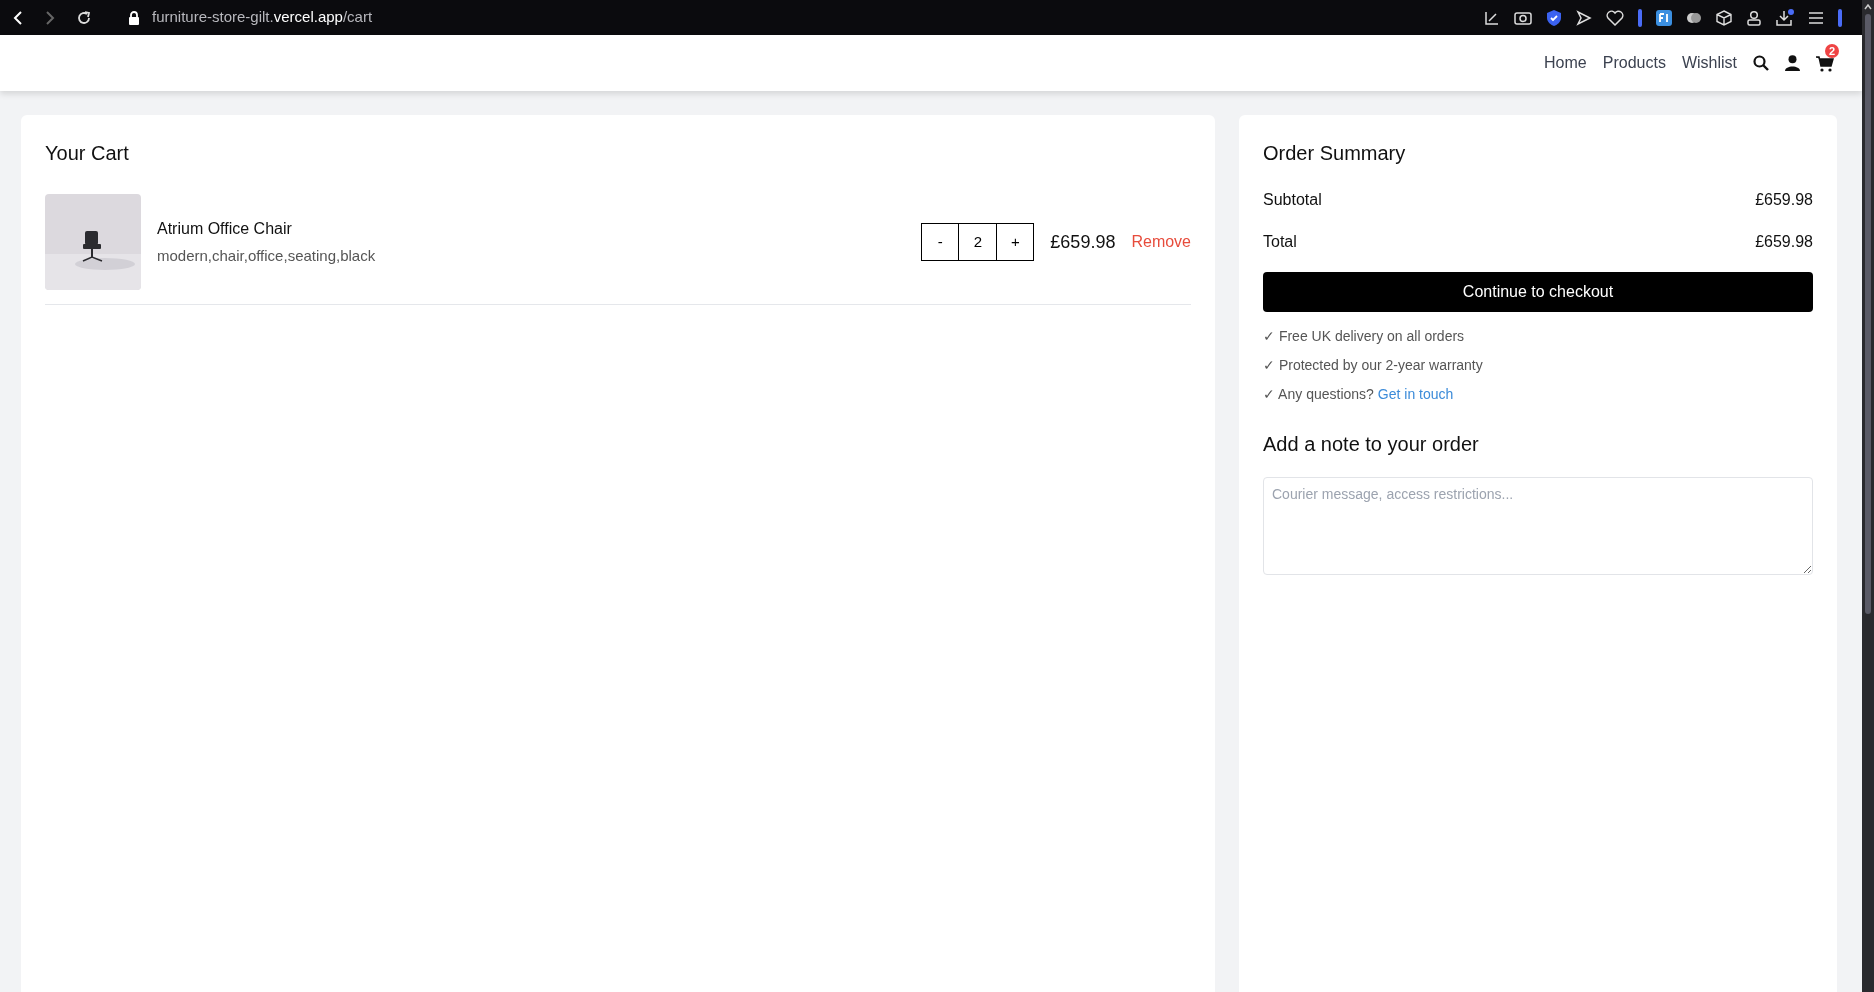  I want to click on contact-link: Get in touch, so click(1415, 394).